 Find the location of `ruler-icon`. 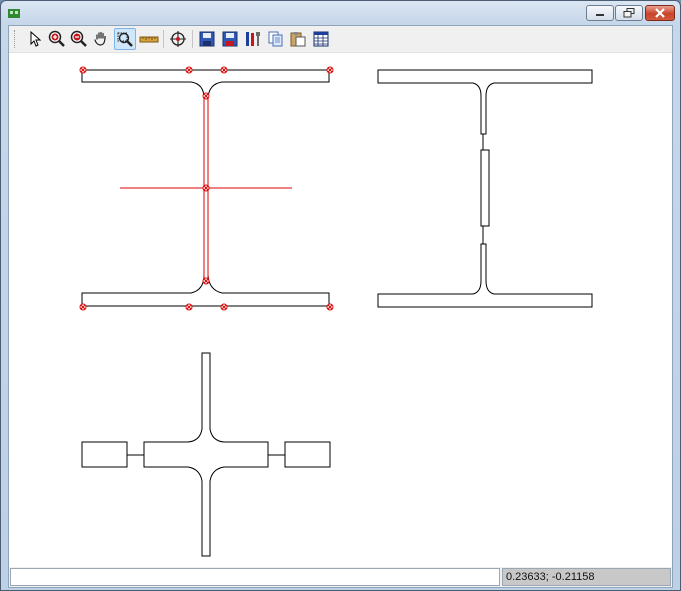

ruler-icon is located at coordinates (149, 39).